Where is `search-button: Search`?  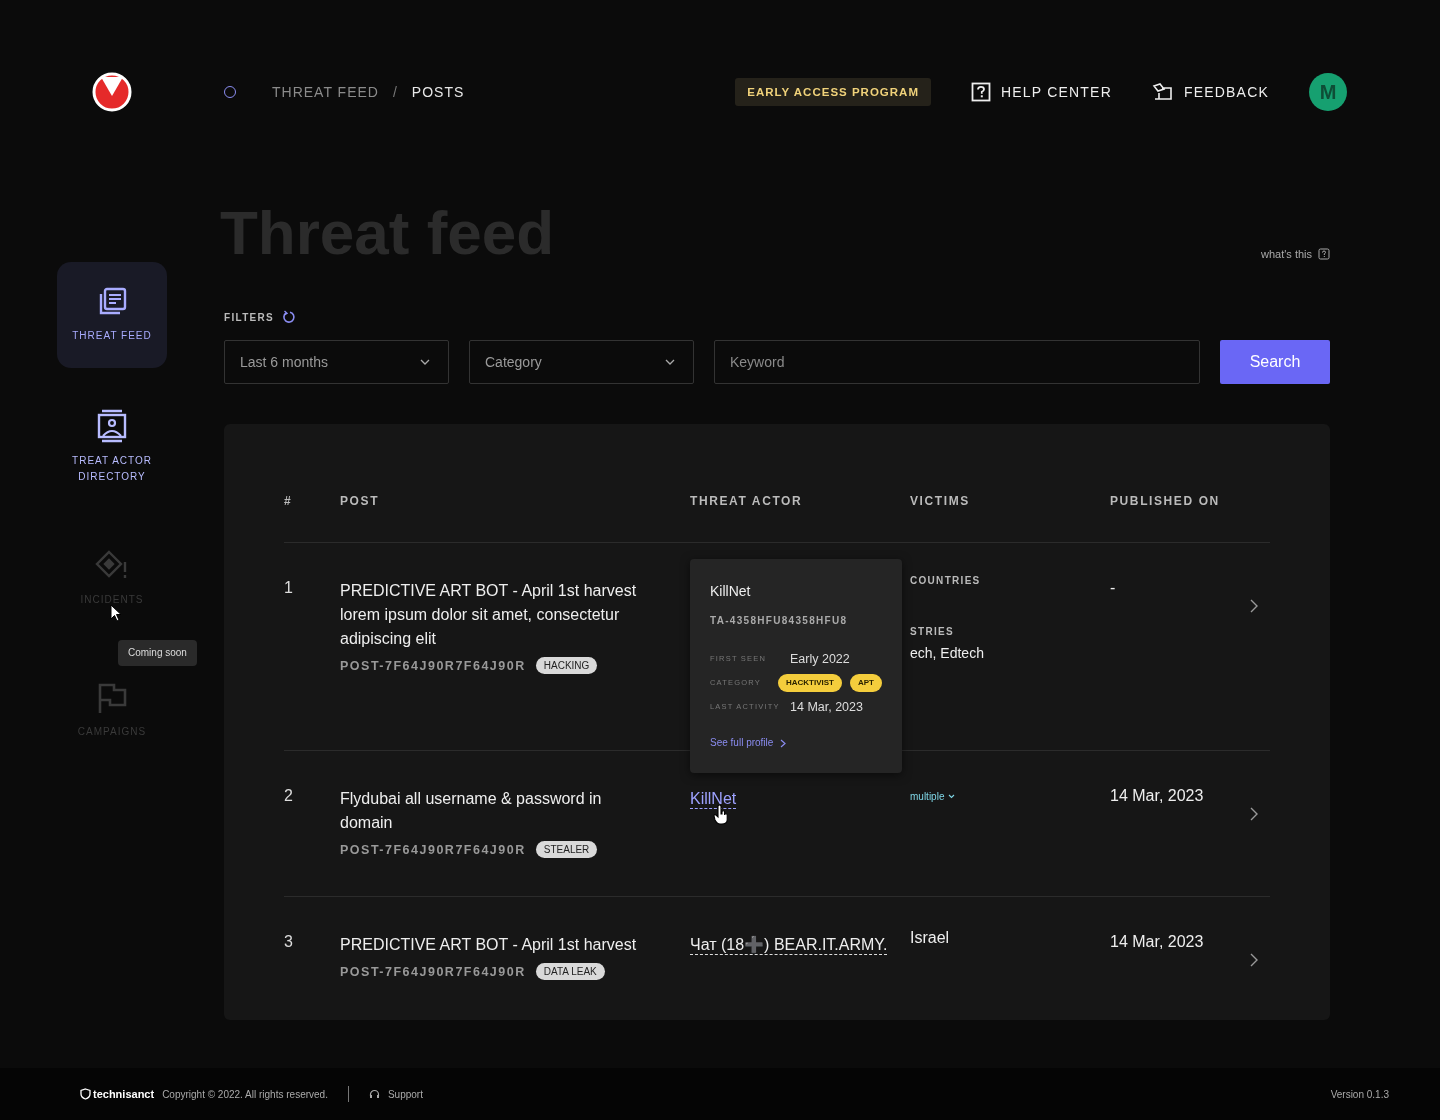 search-button: Search is located at coordinates (1275, 362).